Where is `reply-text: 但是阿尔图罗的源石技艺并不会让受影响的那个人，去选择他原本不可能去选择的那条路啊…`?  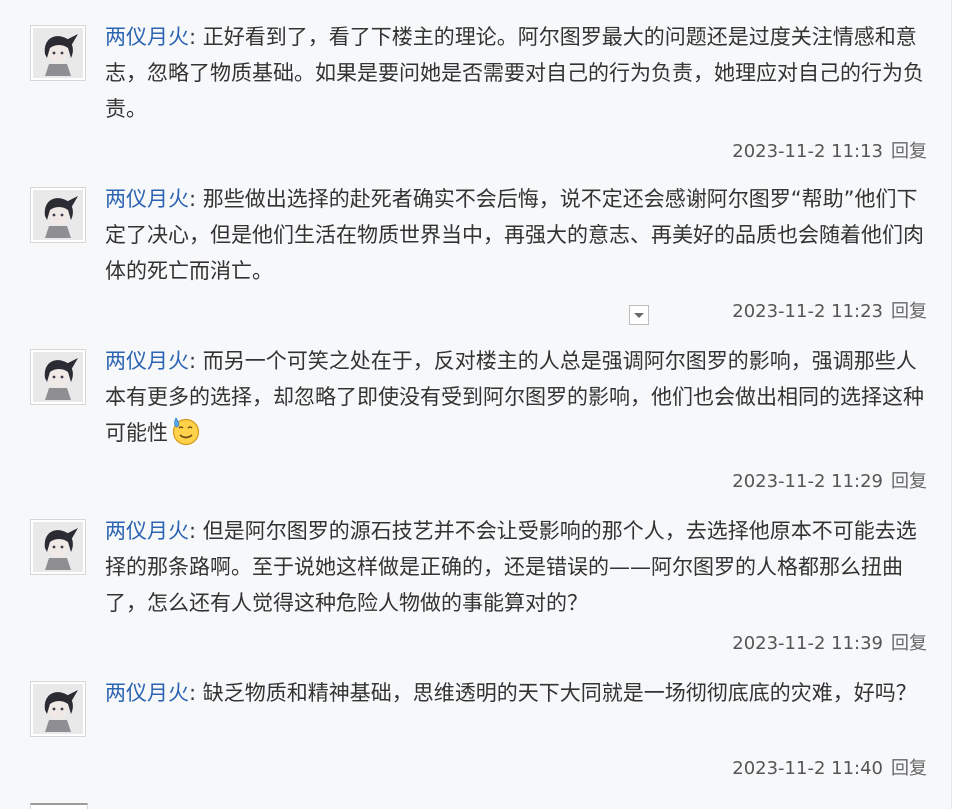
reply-text: 但是阿尔图罗的源石技艺并不会让受影响的那个人，去选择他原本不可能去选择的那条路啊… is located at coordinates (511, 567).